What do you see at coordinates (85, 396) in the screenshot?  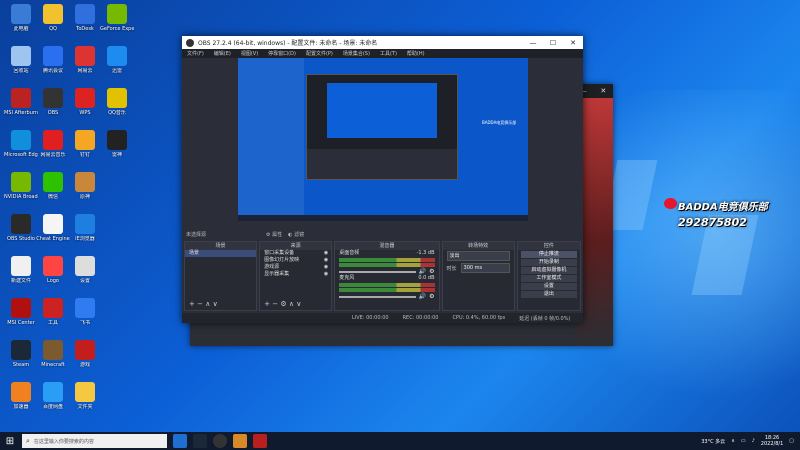 I see `desktop-icon: 文件夹` at bounding box center [85, 396].